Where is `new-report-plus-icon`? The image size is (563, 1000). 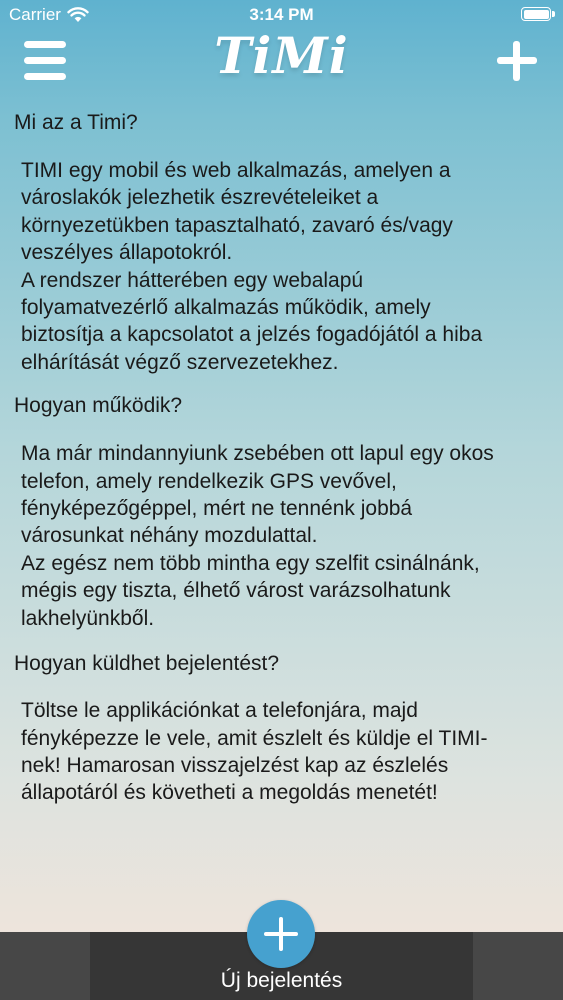
new-report-plus-icon is located at coordinates (281, 934).